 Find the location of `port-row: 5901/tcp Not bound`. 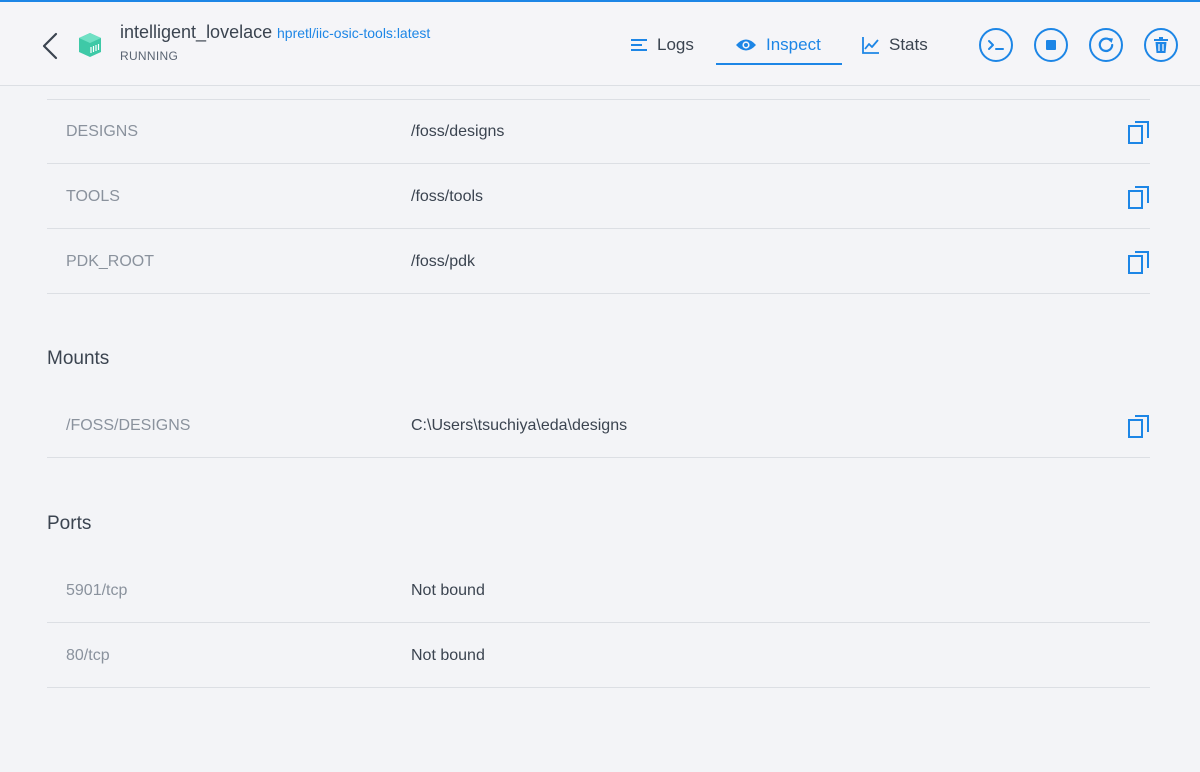

port-row: 5901/tcp Not bound is located at coordinates (598, 591).